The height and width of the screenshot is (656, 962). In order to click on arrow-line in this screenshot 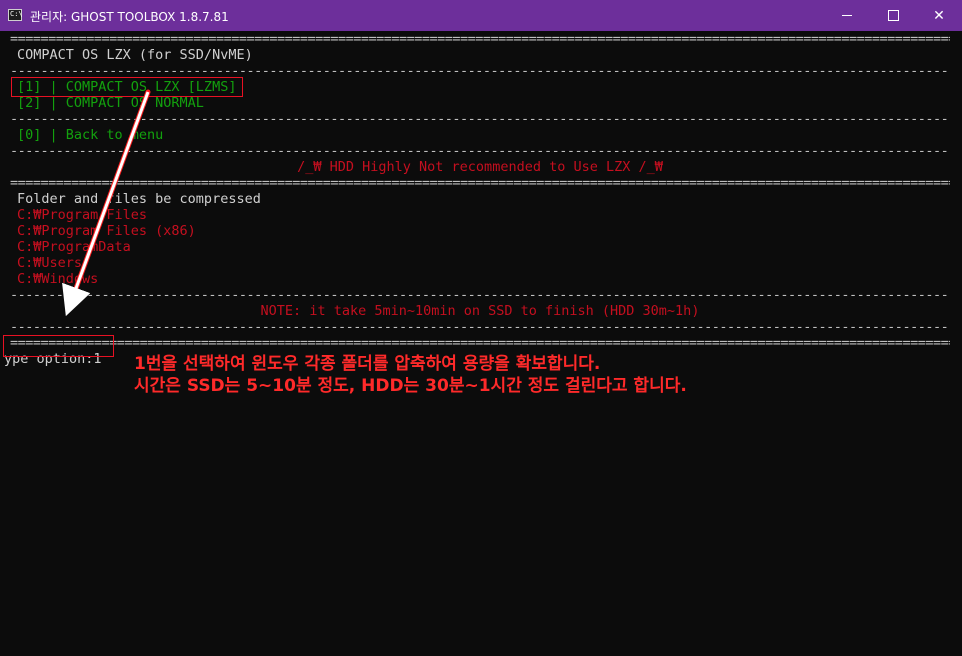, I will do `click(106, 204)`.